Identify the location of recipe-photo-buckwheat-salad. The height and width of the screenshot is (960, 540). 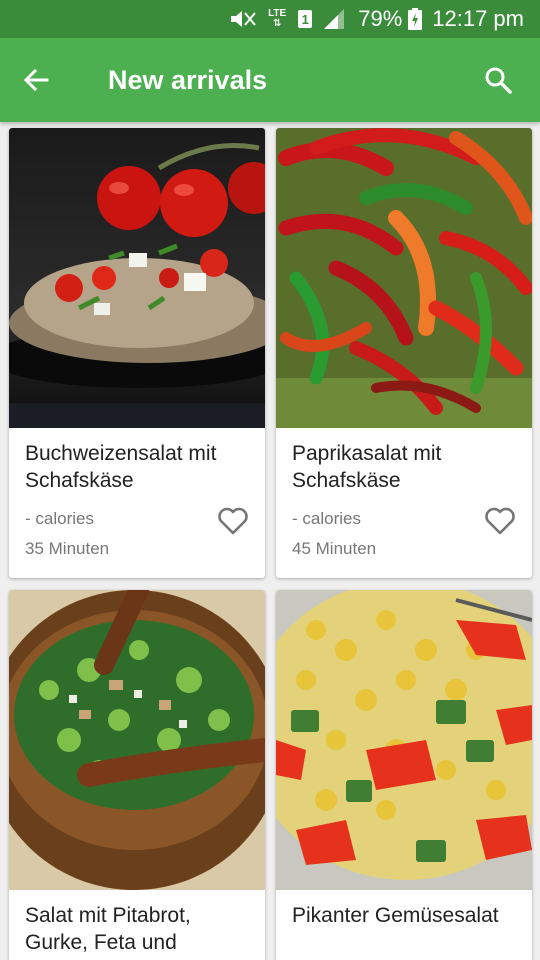
(137, 278).